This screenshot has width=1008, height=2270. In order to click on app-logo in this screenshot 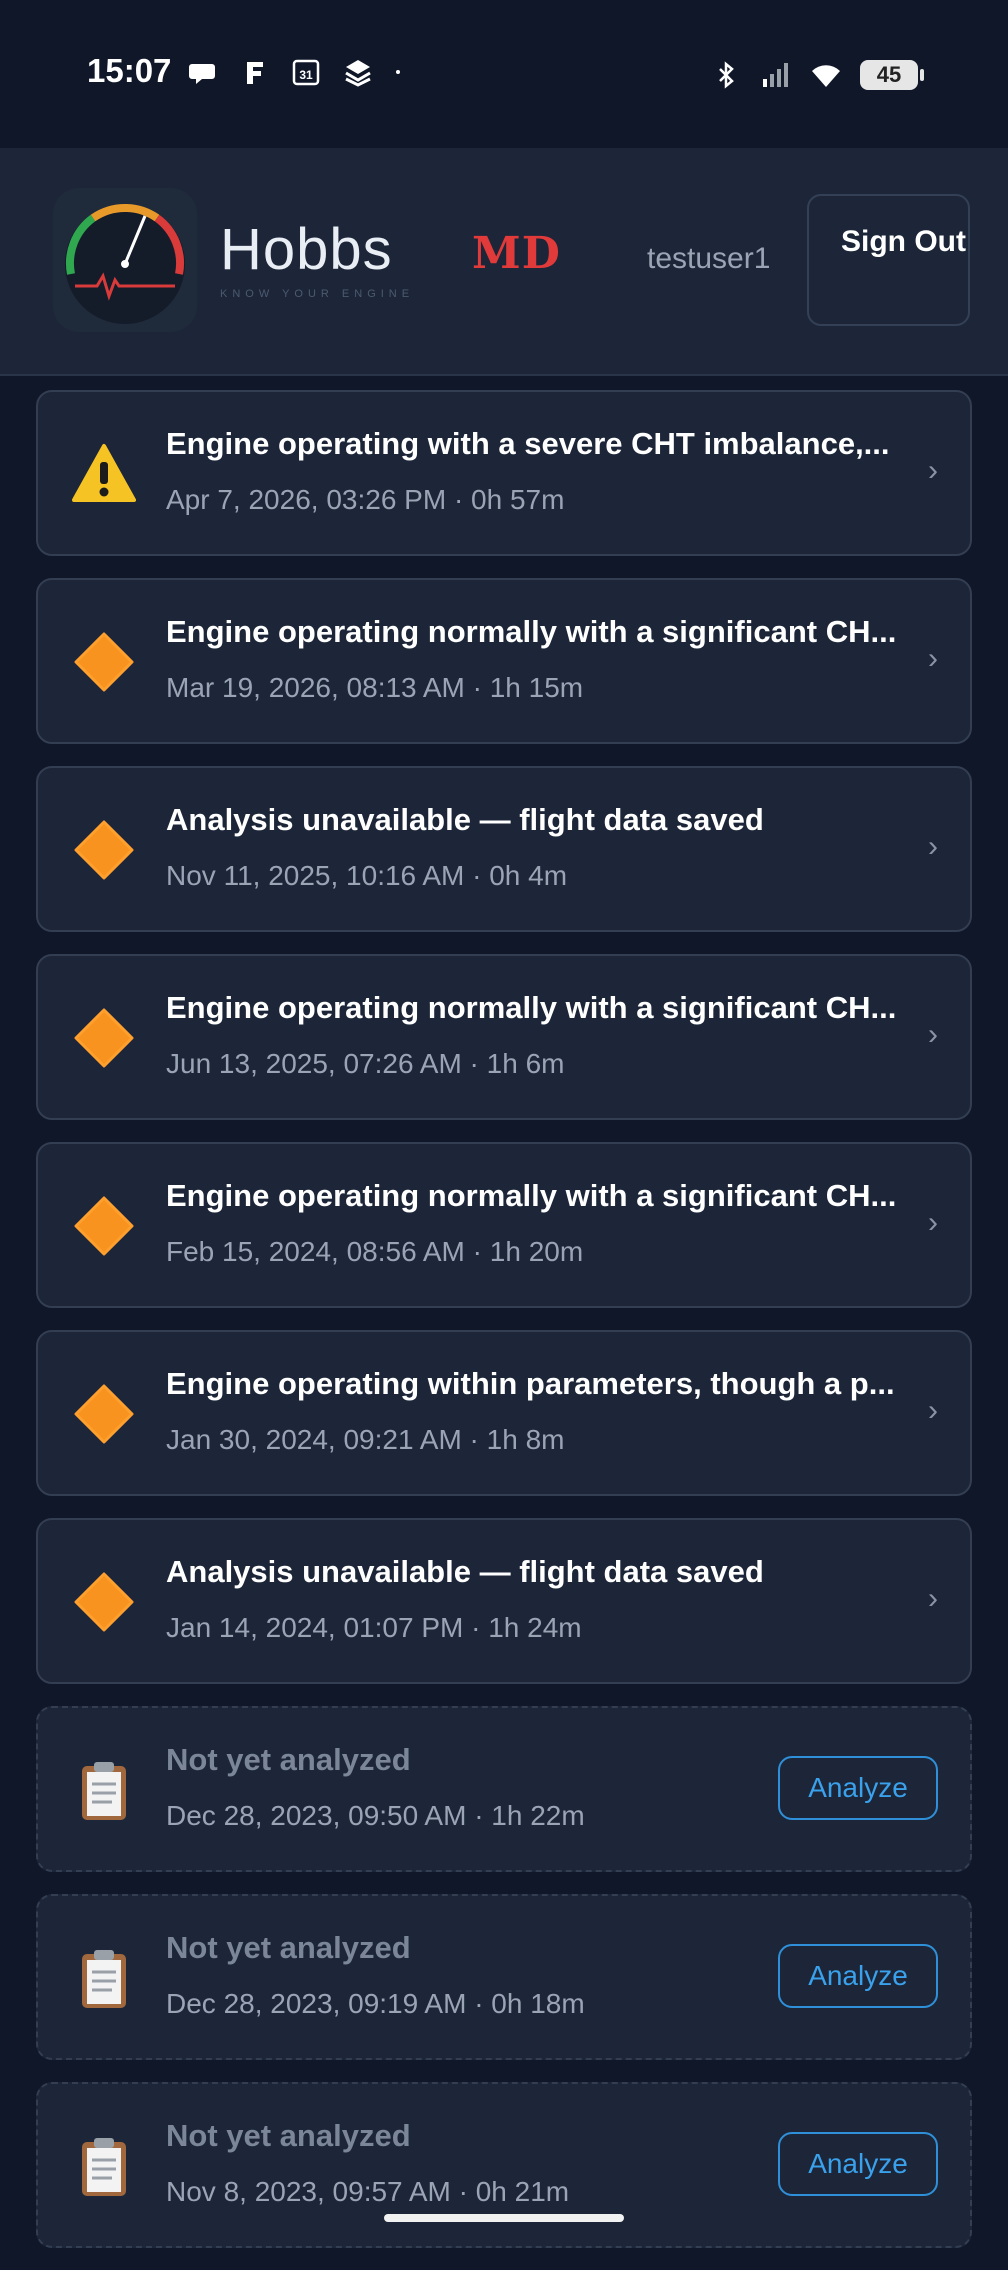, I will do `click(125, 260)`.